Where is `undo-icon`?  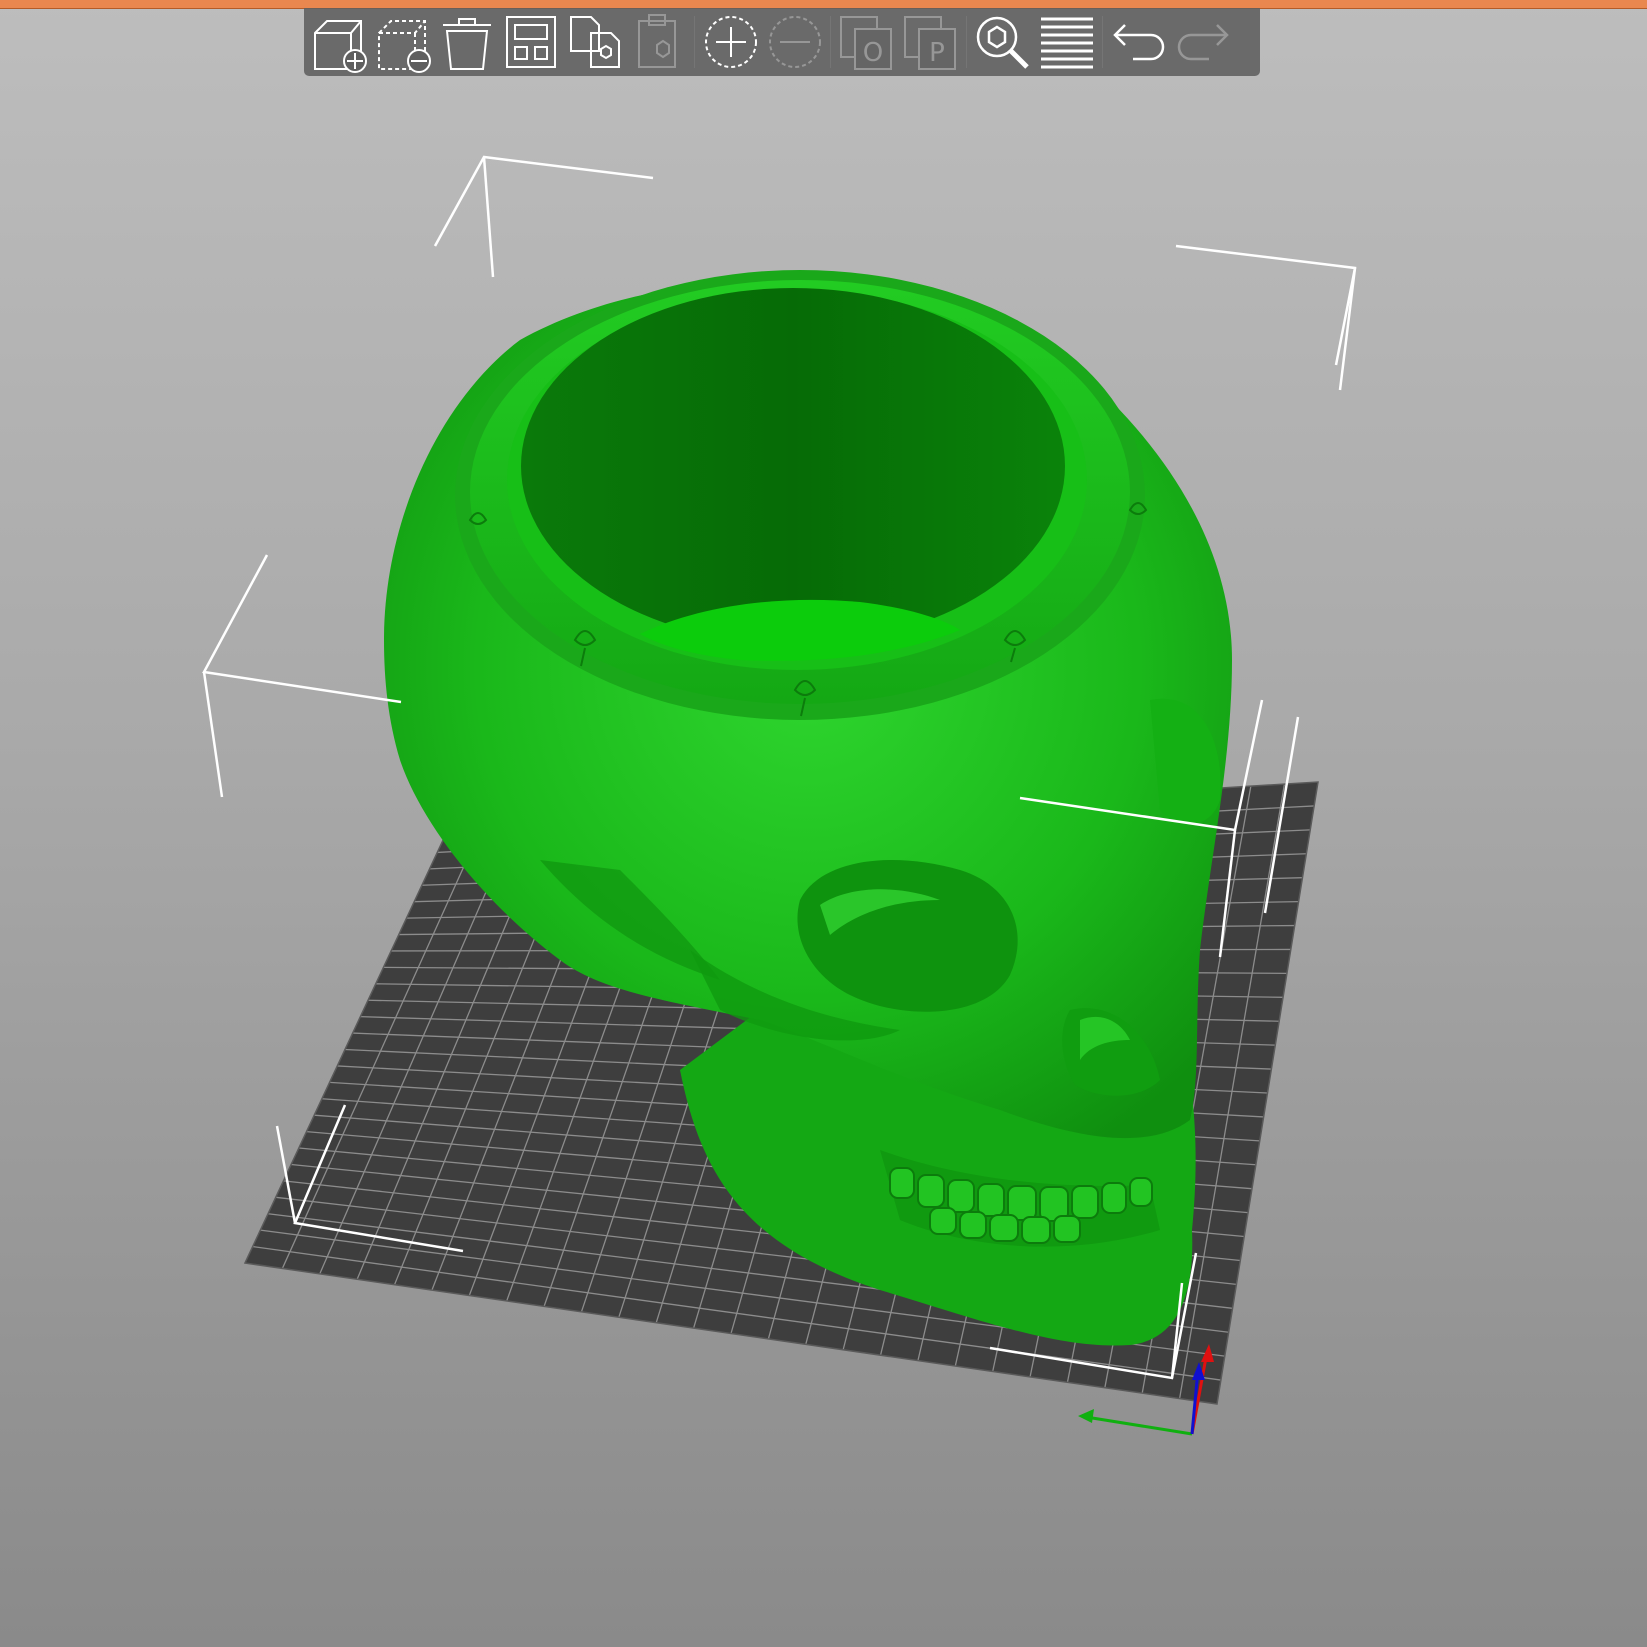
undo-icon is located at coordinates (1139, 42).